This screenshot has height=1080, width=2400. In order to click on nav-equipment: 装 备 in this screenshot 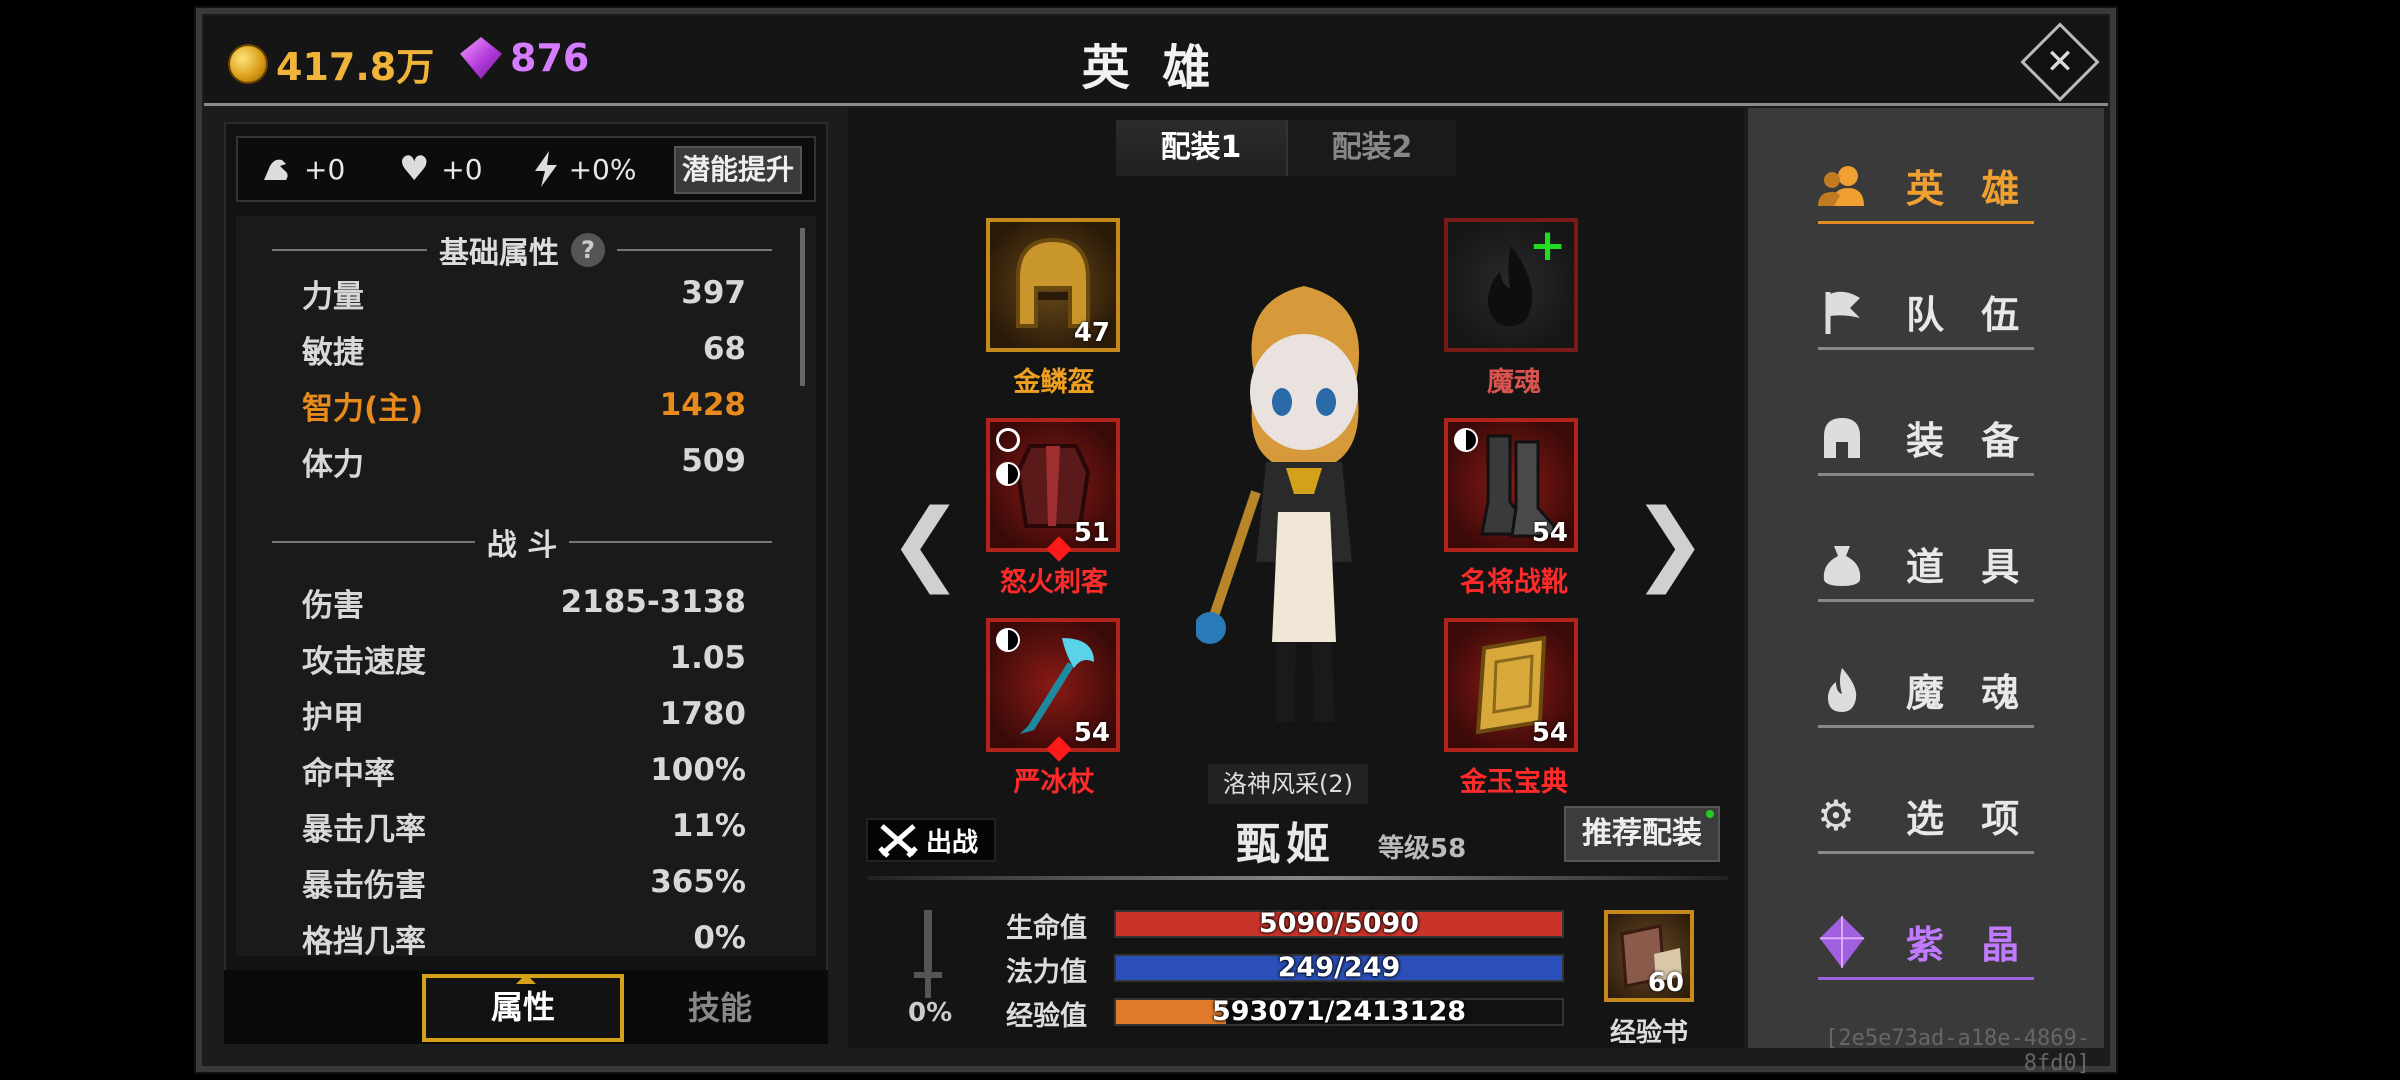, I will do `click(1926, 439)`.